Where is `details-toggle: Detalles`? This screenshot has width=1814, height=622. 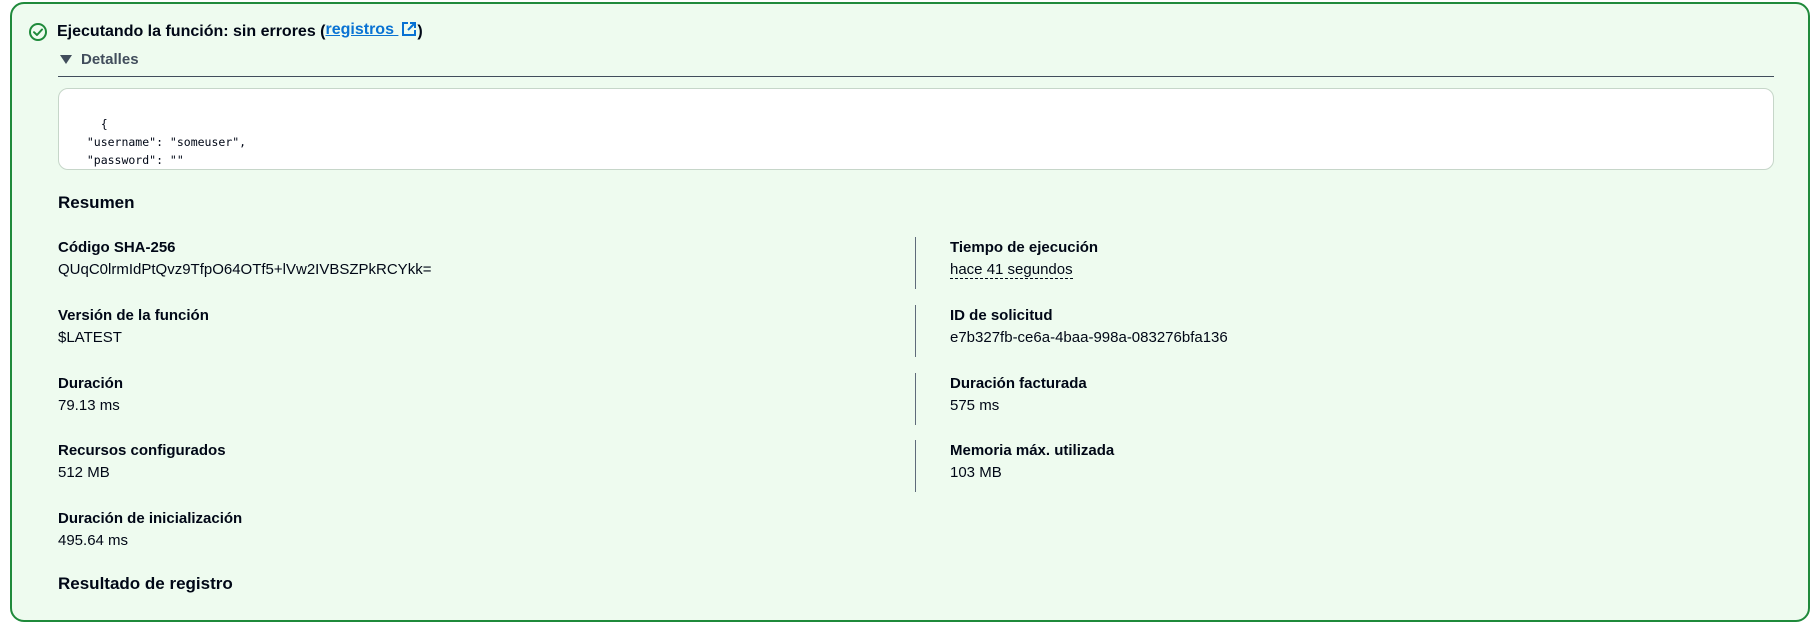 details-toggle: Detalles is located at coordinates (98, 59).